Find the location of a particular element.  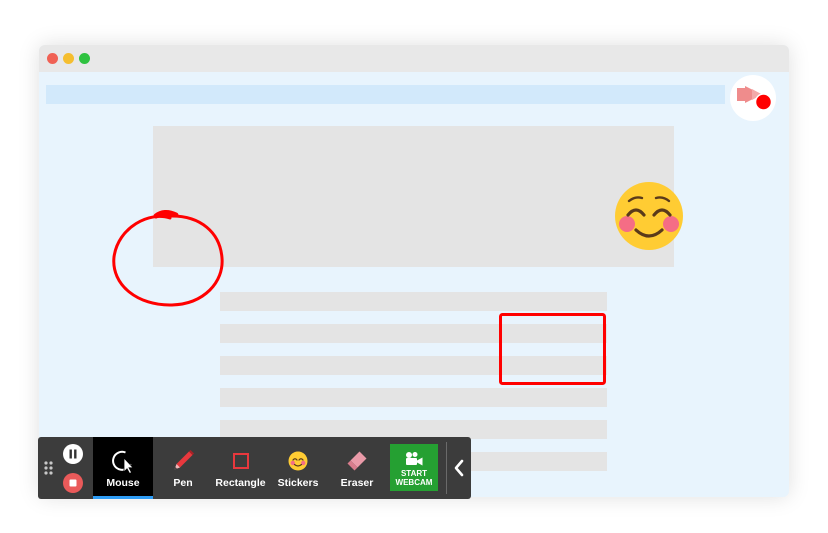

pause-button is located at coordinates (73, 454).